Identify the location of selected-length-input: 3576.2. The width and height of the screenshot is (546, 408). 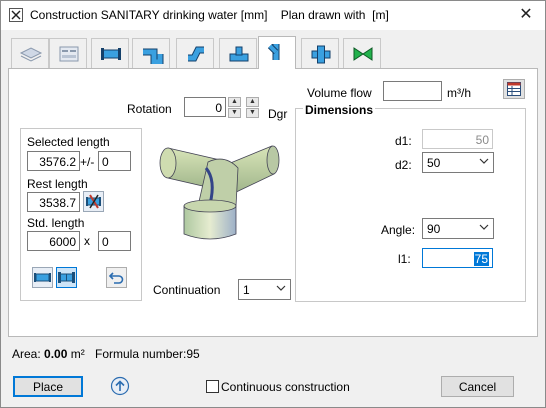
(53, 161).